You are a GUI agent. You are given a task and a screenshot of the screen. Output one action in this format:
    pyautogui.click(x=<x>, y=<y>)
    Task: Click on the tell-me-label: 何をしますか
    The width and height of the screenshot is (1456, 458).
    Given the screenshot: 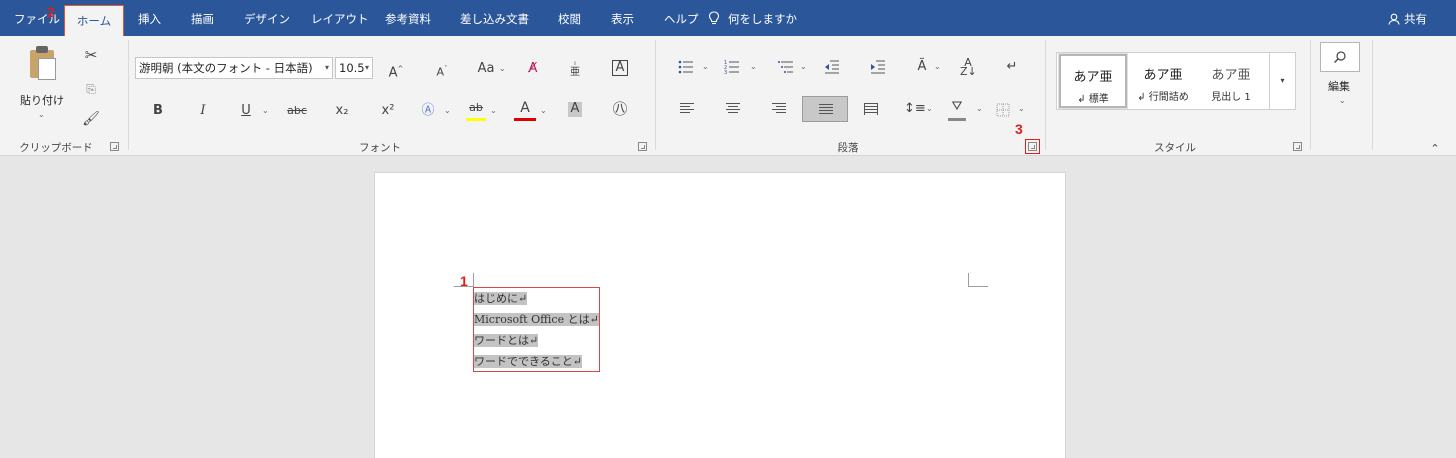 What is the action you would take?
    pyautogui.click(x=762, y=19)
    